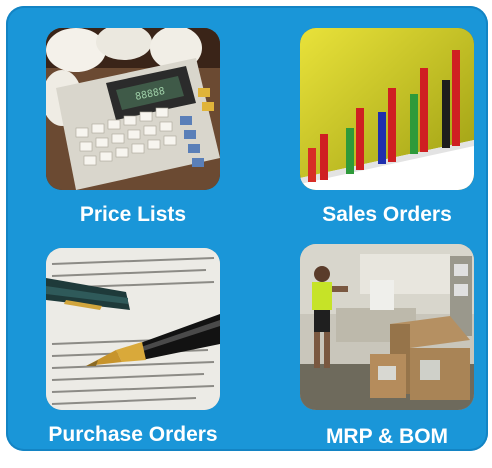 This screenshot has height=468, width=492. I want to click on sales-orders-label: Sales Orders, so click(387, 214).